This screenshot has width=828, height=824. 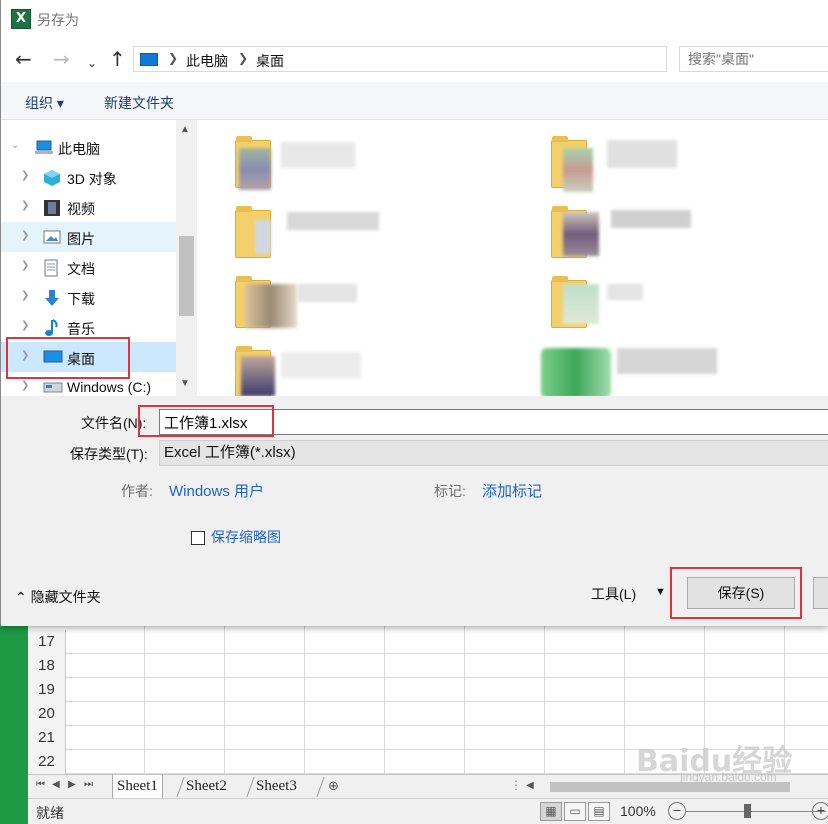 I want to click on organize-button: 组织 ▾, so click(x=44, y=103).